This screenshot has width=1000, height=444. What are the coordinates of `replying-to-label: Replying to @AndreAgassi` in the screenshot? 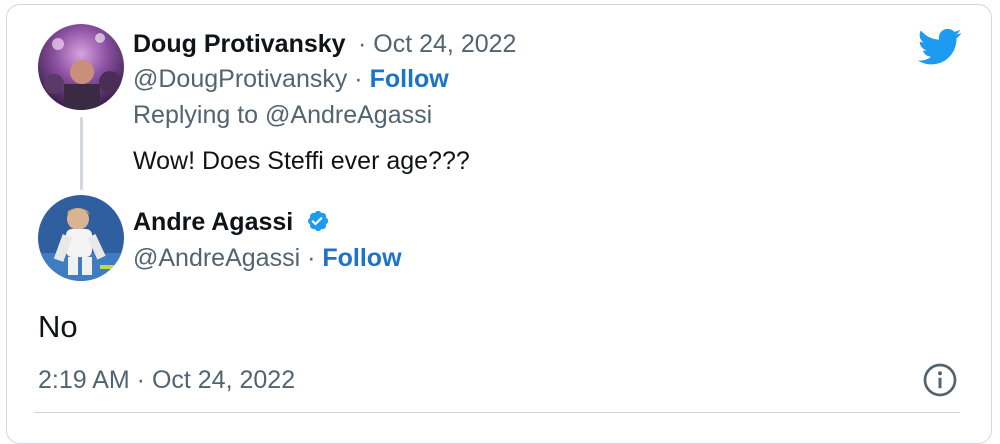 It's located at (283, 115).